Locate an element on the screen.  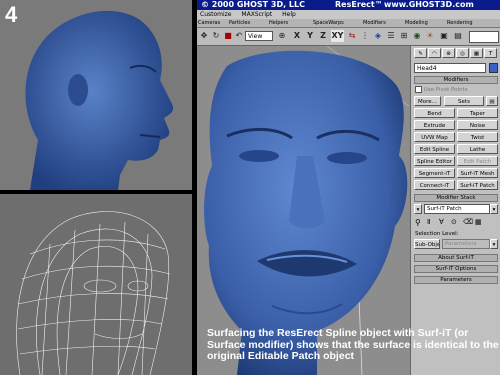
undo-icon: ↶ is located at coordinates (239, 36).